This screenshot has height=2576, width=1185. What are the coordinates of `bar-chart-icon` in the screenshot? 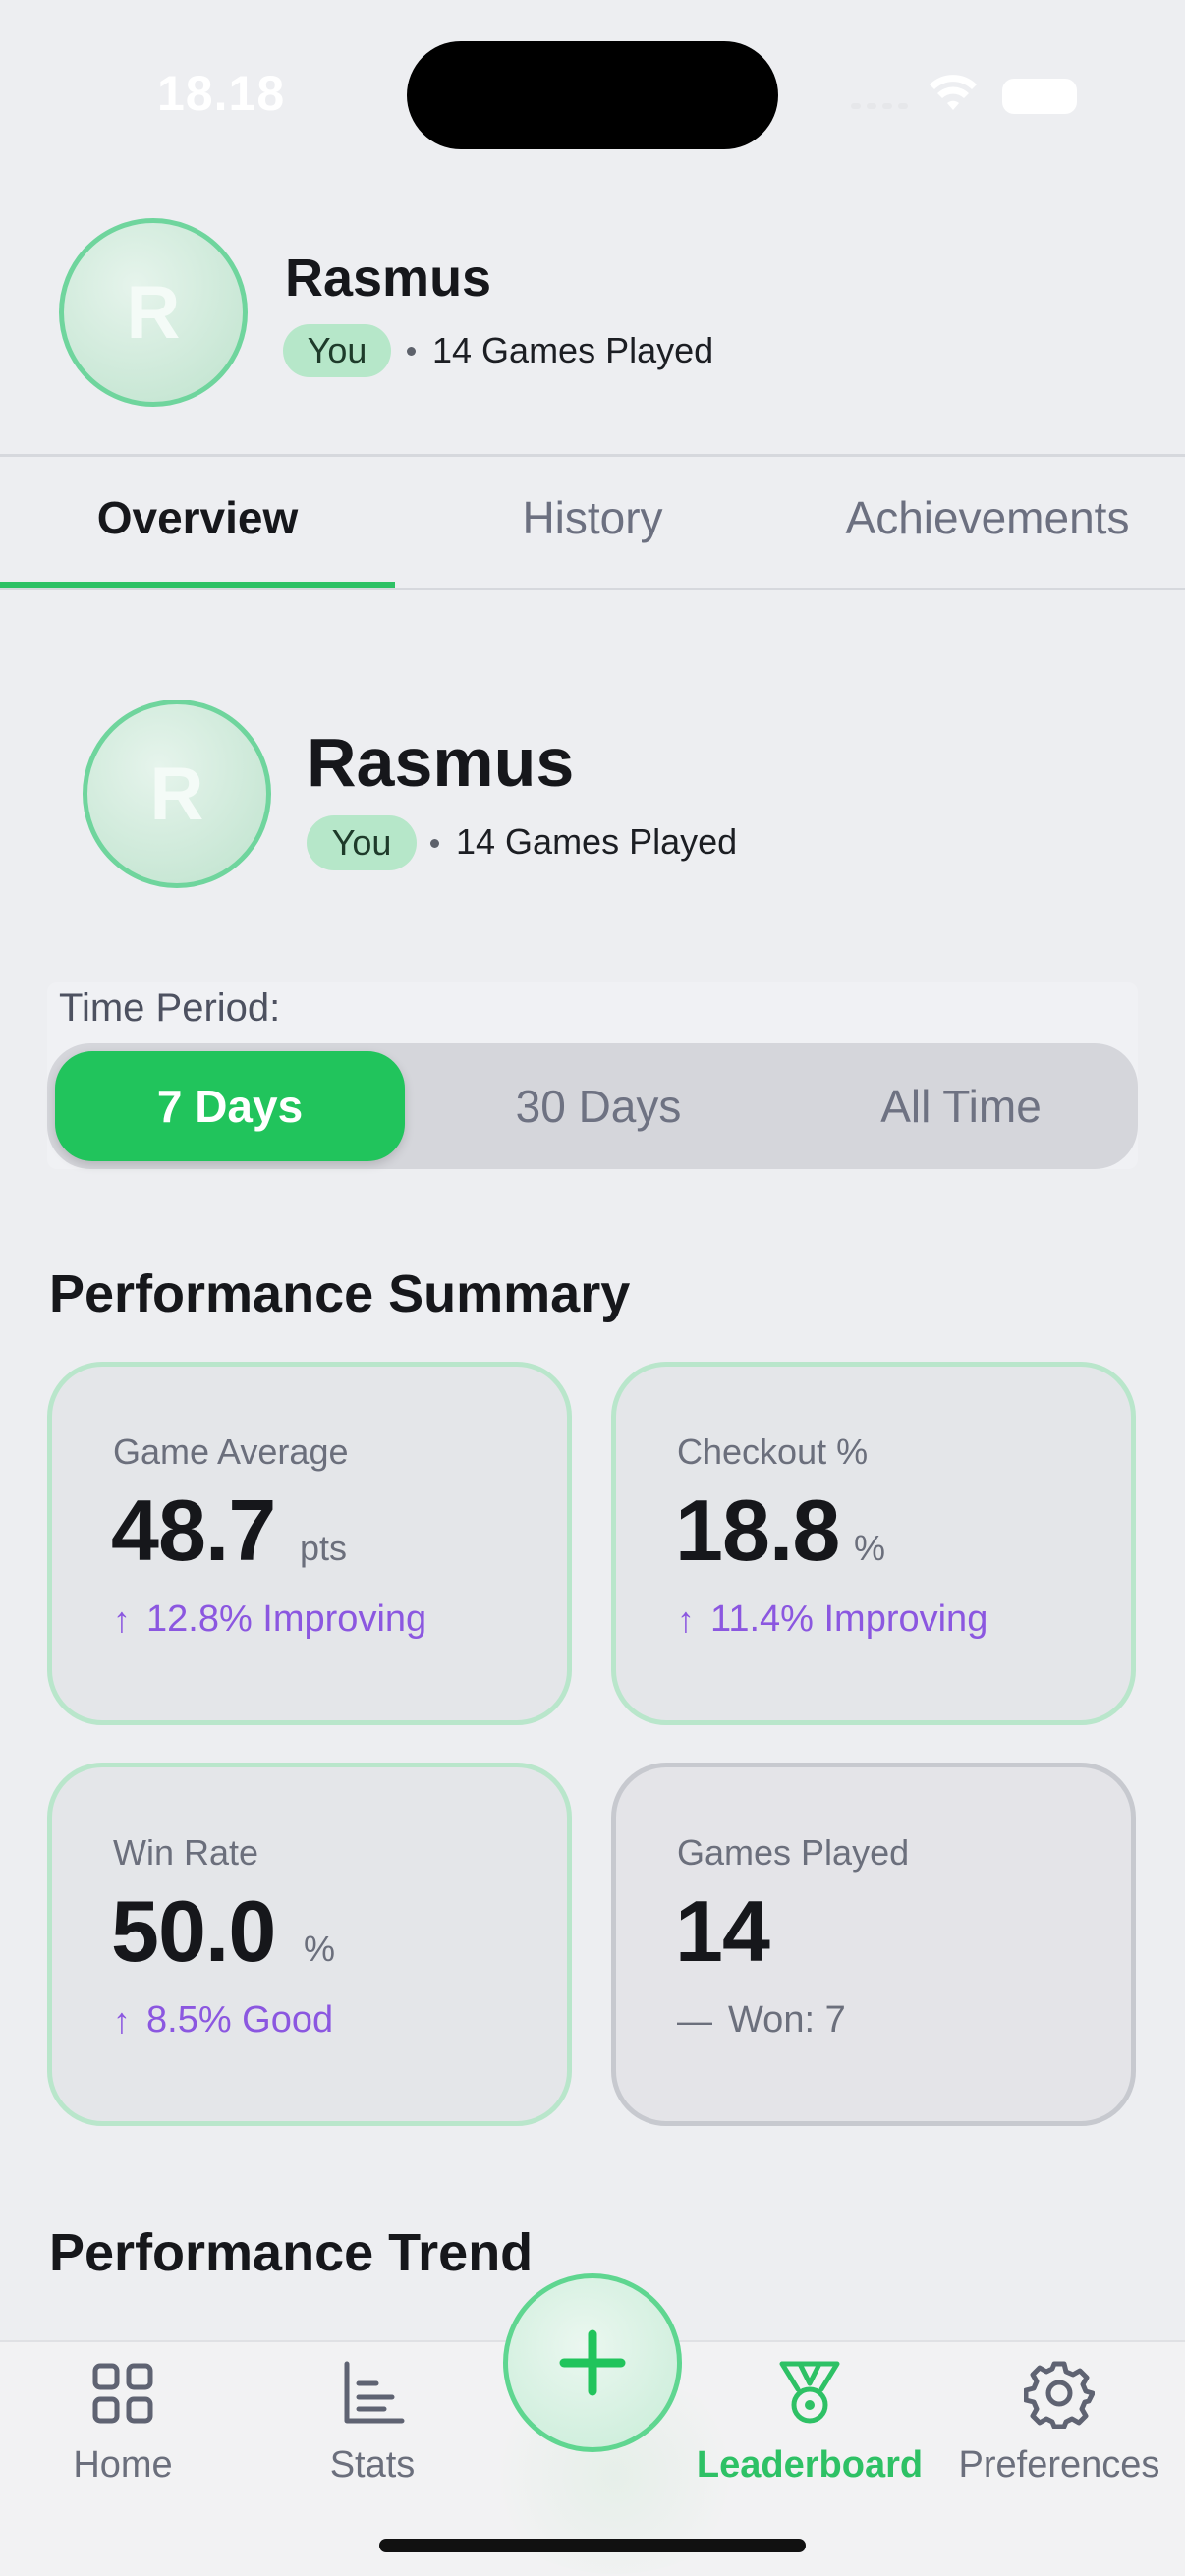 It's located at (375, 2392).